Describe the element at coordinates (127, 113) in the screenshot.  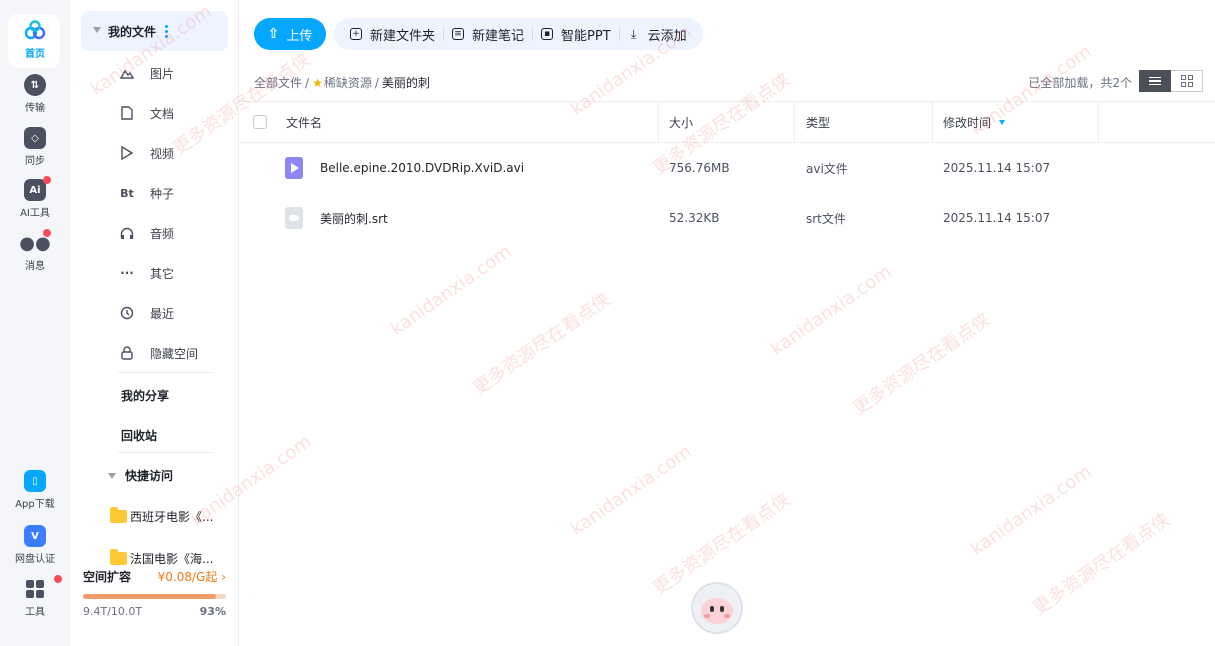
I see `document-icon` at that location.